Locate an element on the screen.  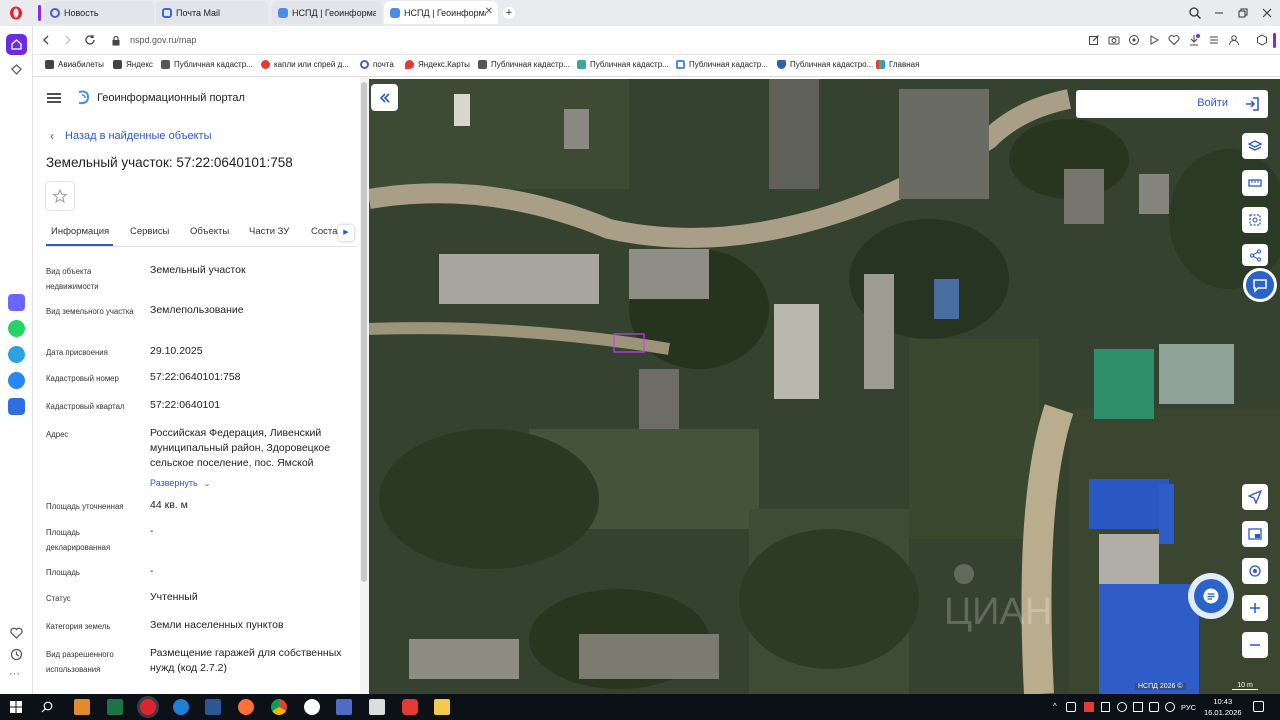
select-area-button is located at coordinates (1255, 220).